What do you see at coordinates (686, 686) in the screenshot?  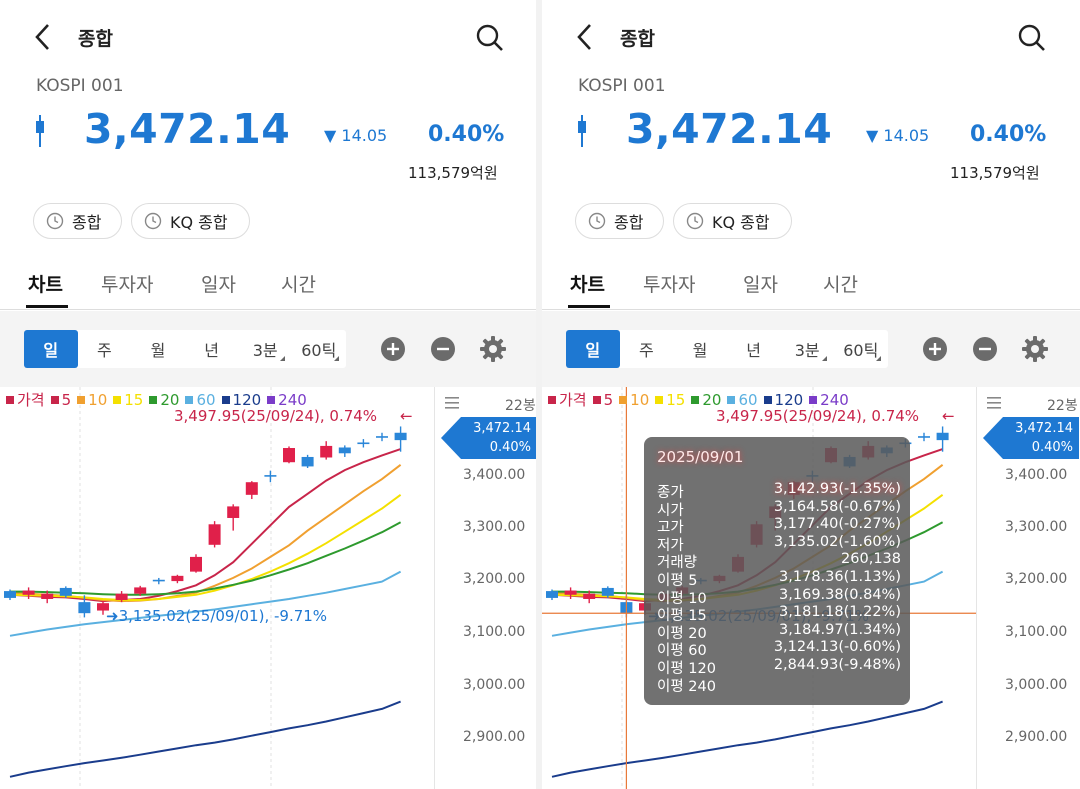 I see `tooltip-label: 이평 240` at bounding box center [686, 686].